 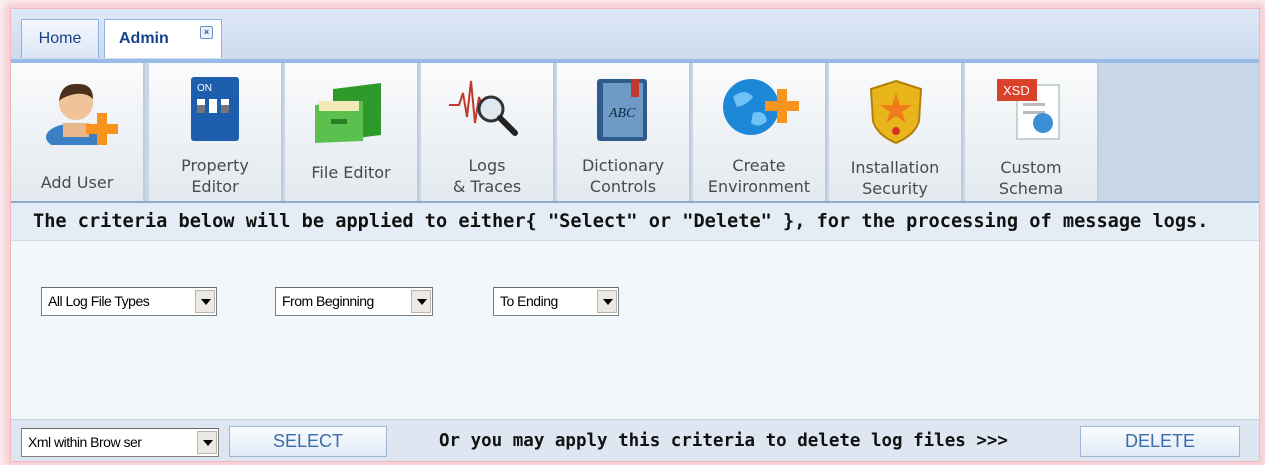 I want to click on to-select: To Ending, so click(x=556, y=301).